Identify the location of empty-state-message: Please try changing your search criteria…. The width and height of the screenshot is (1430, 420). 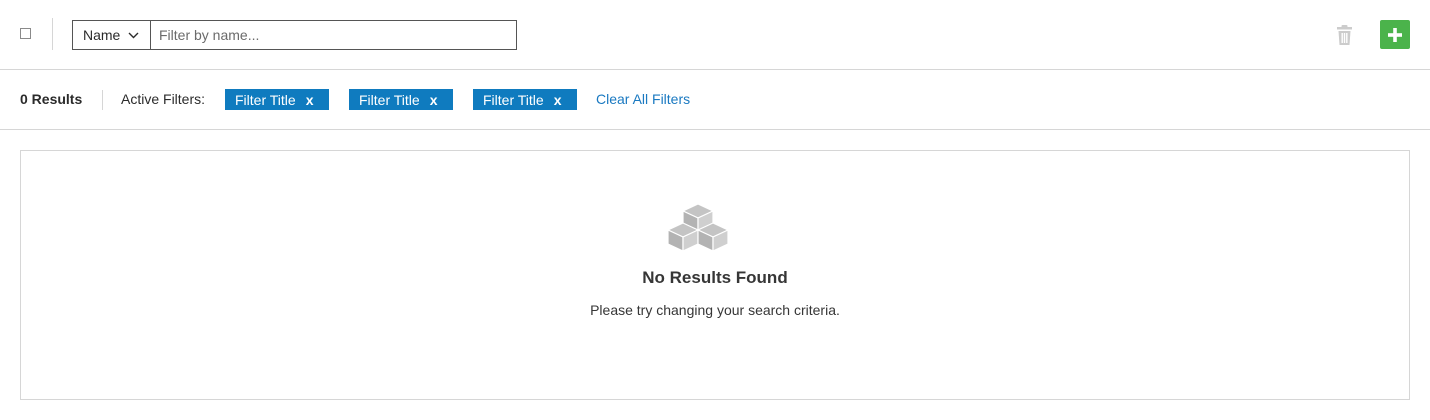
(715, 310).